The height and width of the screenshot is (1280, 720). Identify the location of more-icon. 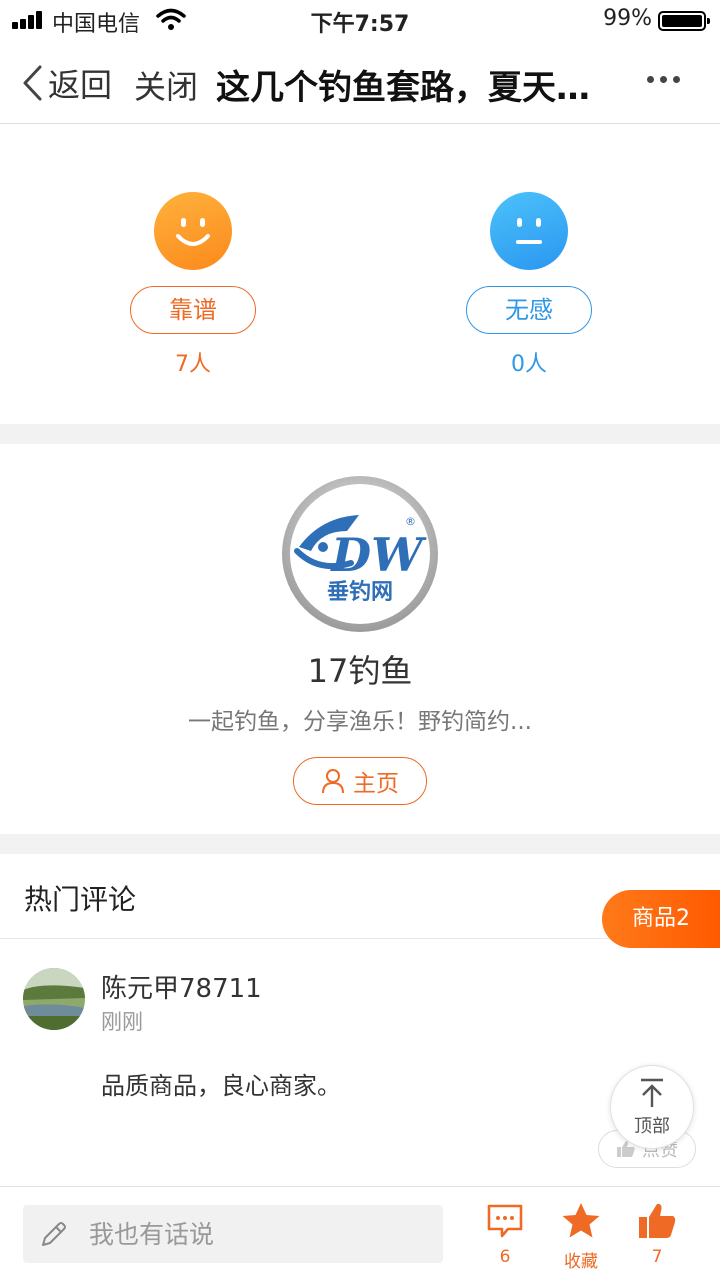
(663, 79).